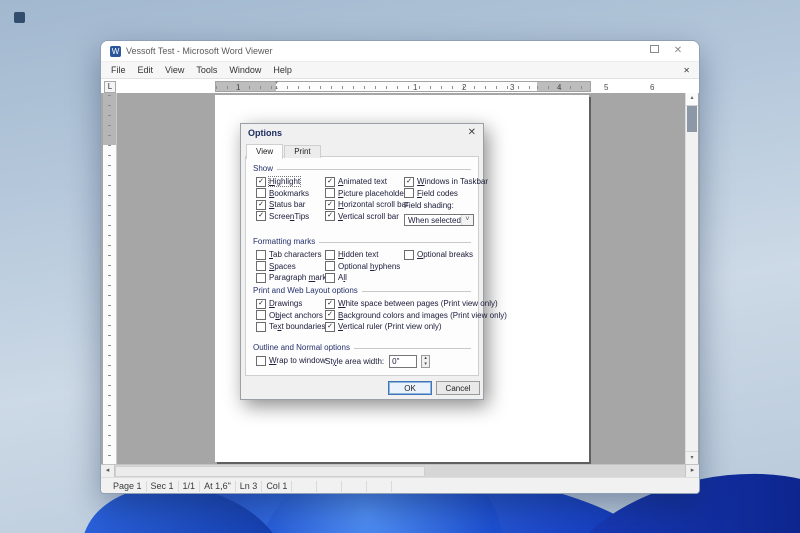 This screenshot has height=533, width=800. I want to click on maximize-button, so click(654, 51).